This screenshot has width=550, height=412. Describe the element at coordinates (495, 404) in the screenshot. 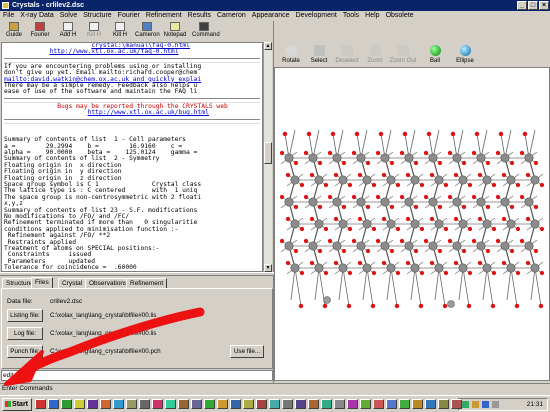

I see `tray-misc-icon` at that location.